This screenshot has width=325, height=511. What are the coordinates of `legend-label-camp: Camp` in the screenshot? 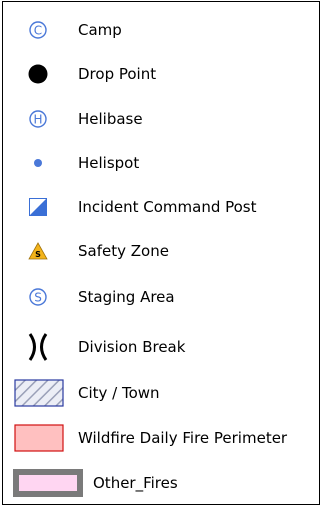 It's located at (100, 30).